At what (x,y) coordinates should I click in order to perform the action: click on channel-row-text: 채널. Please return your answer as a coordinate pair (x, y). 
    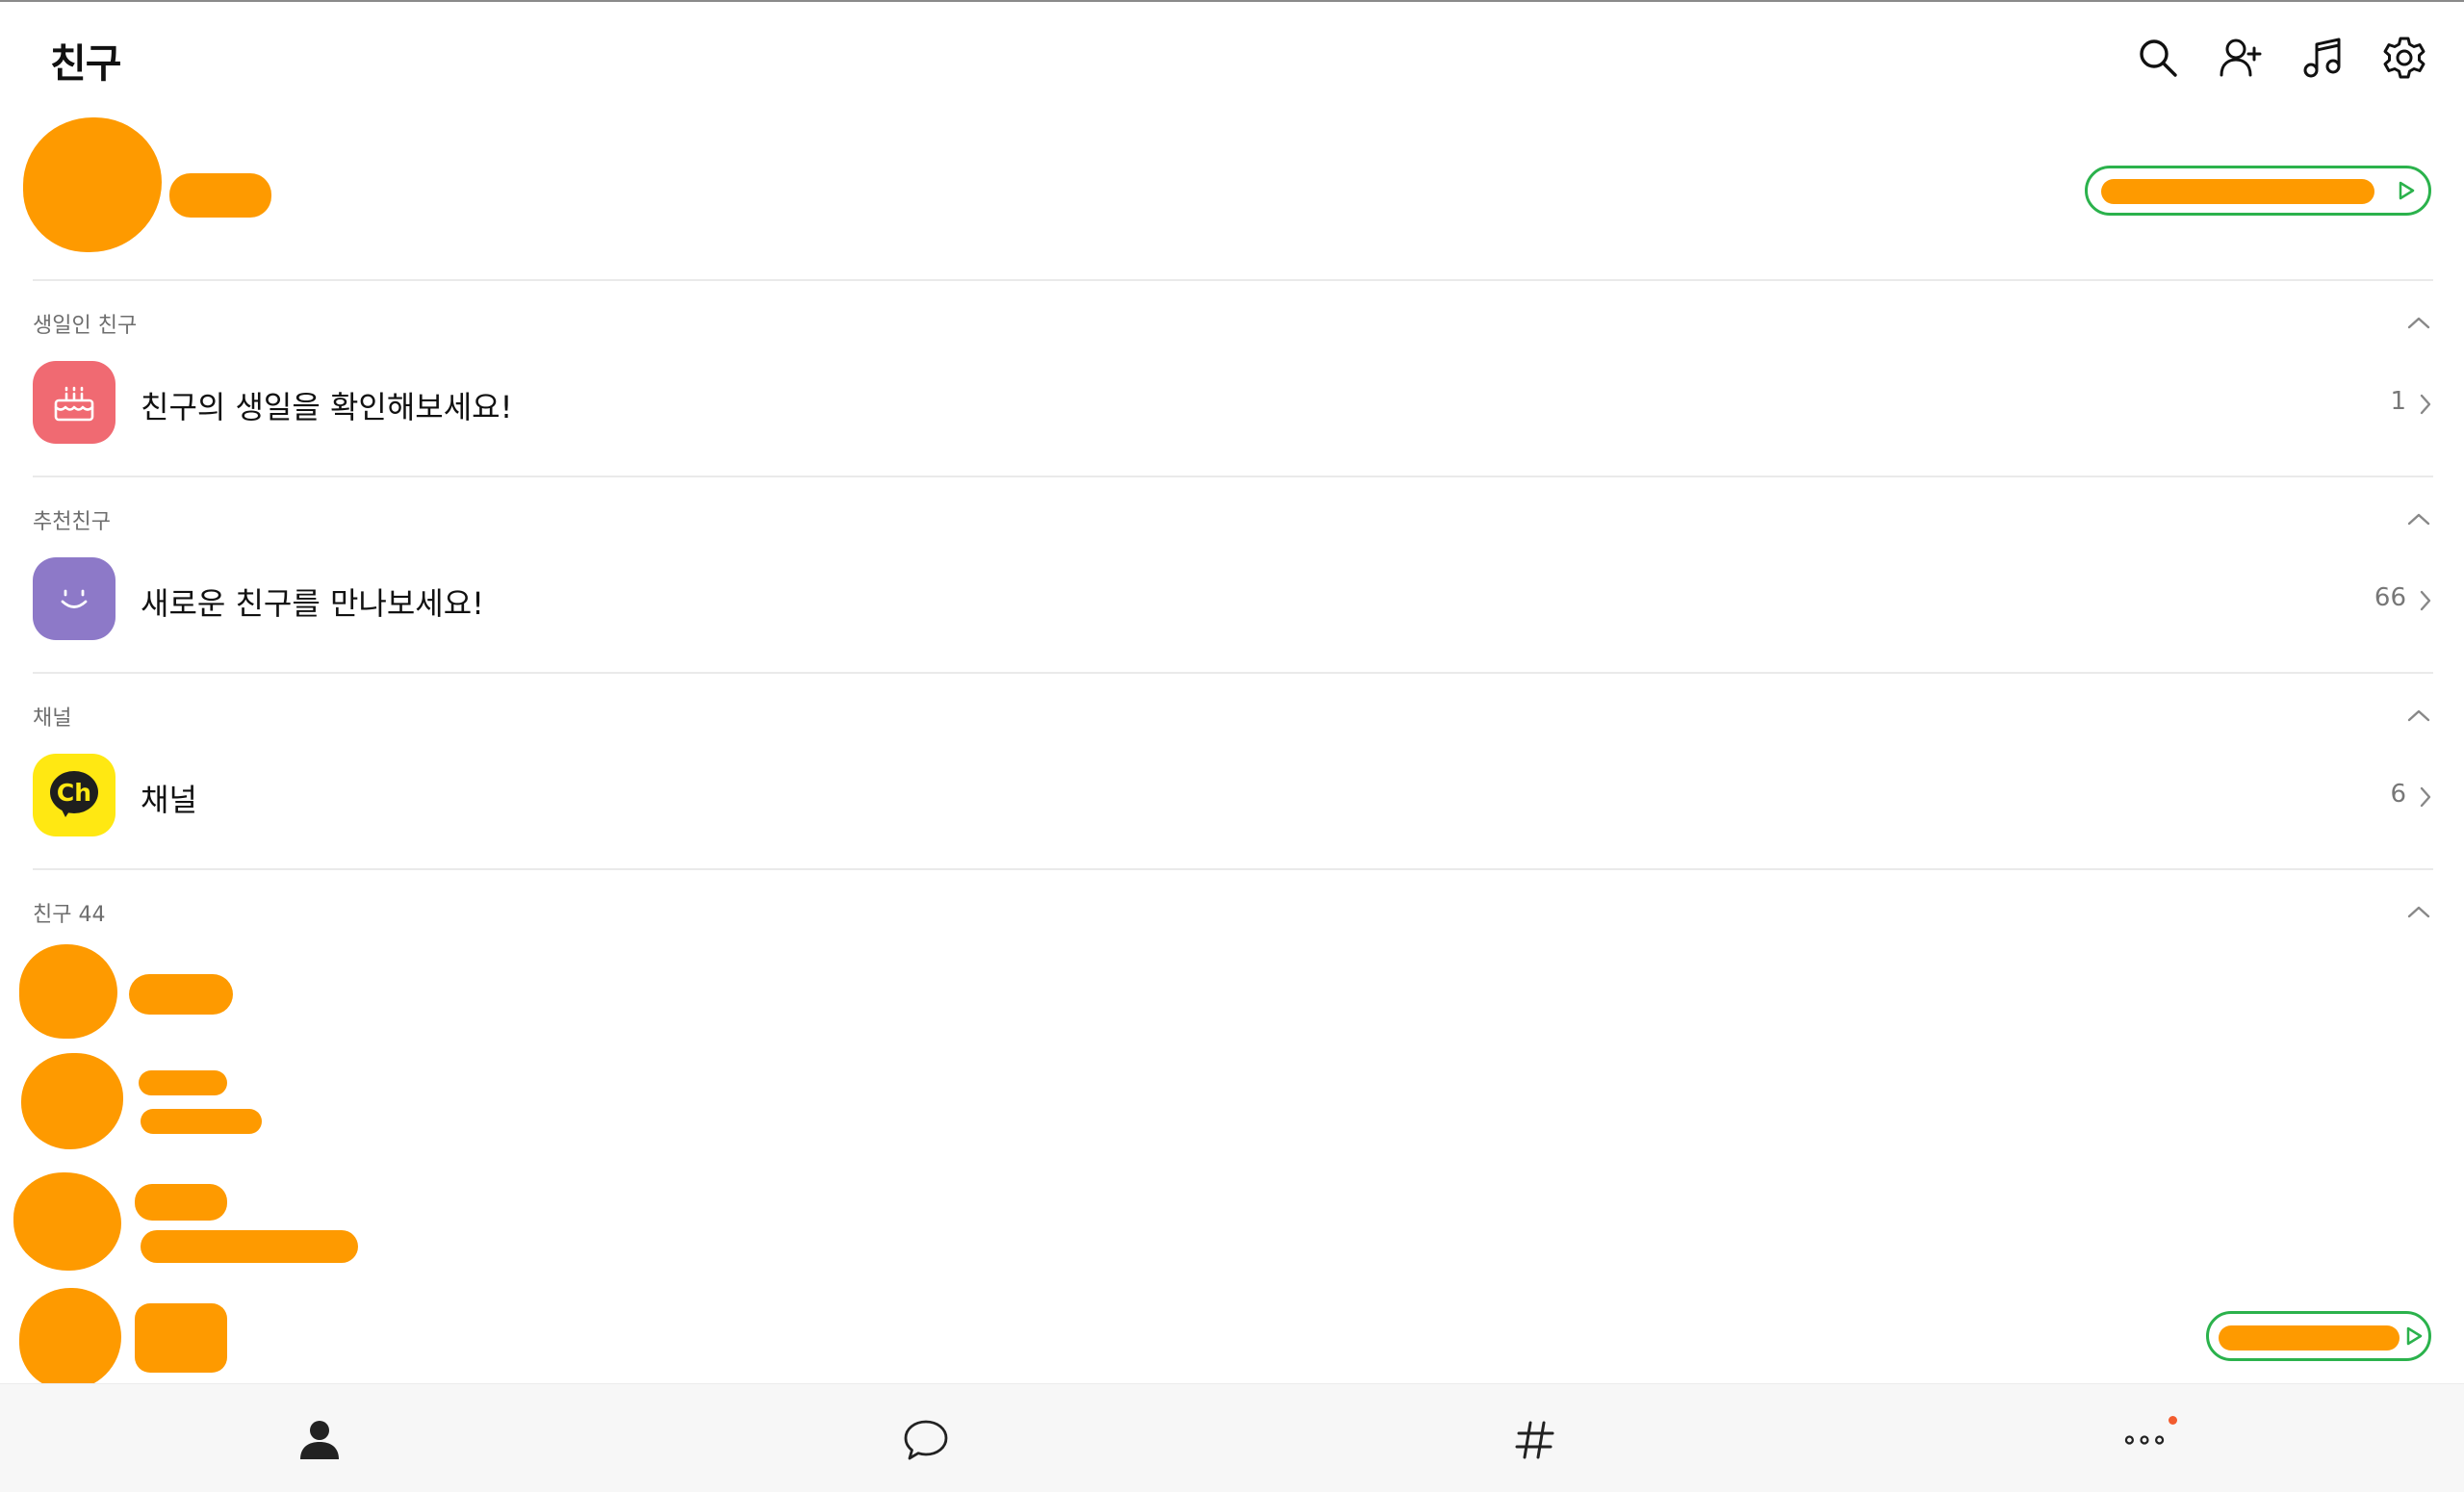
    Looking at the image, I should click on (169, 800).